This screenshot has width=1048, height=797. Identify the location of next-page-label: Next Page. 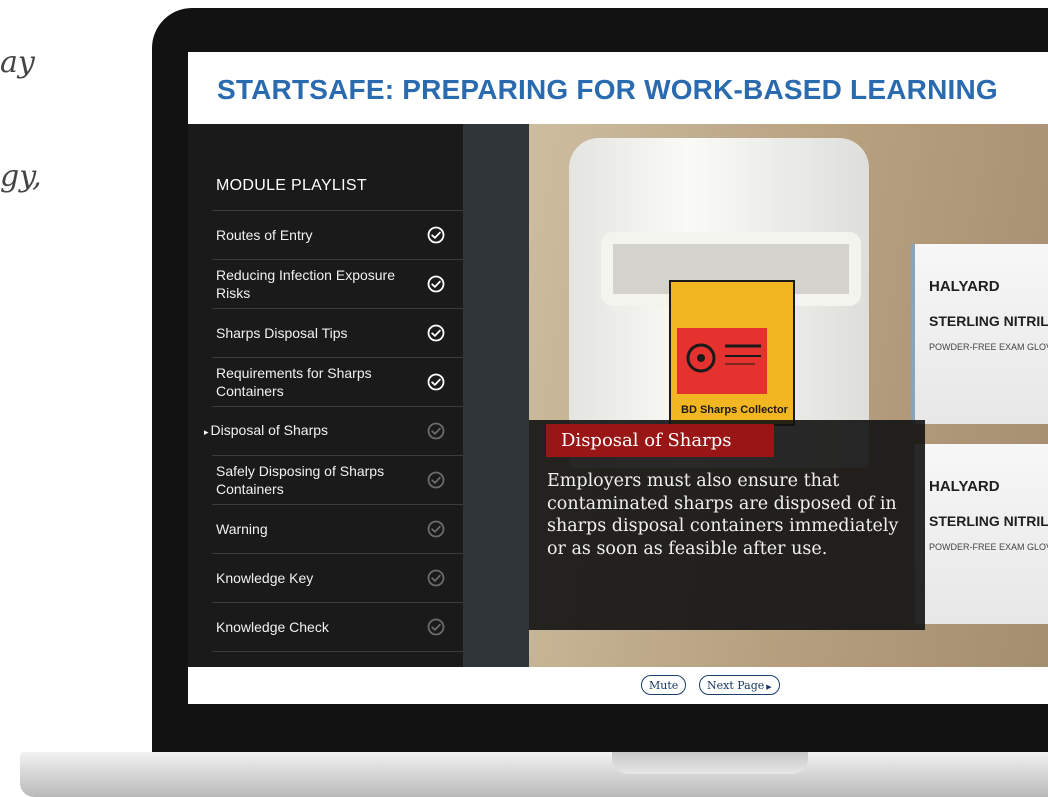
(736, 685).